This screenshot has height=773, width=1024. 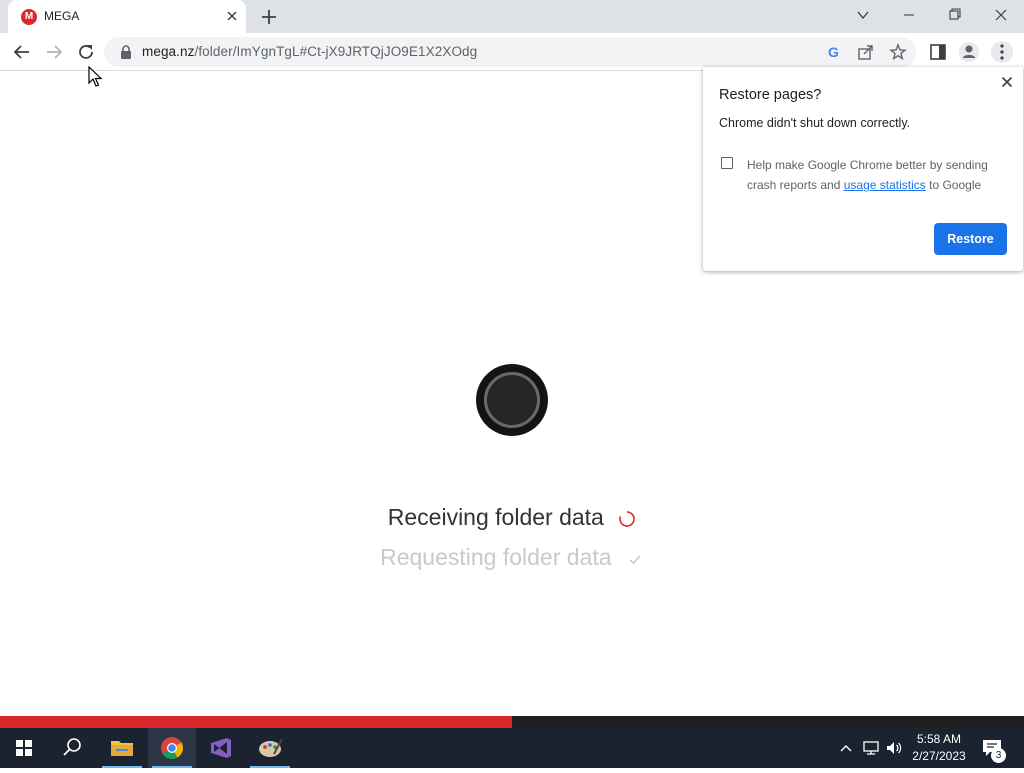 What do you see at coordinates (770, 95) in the screenshot?
I see `dialog-title: Restore pages?` at bounding box center [770, 95].